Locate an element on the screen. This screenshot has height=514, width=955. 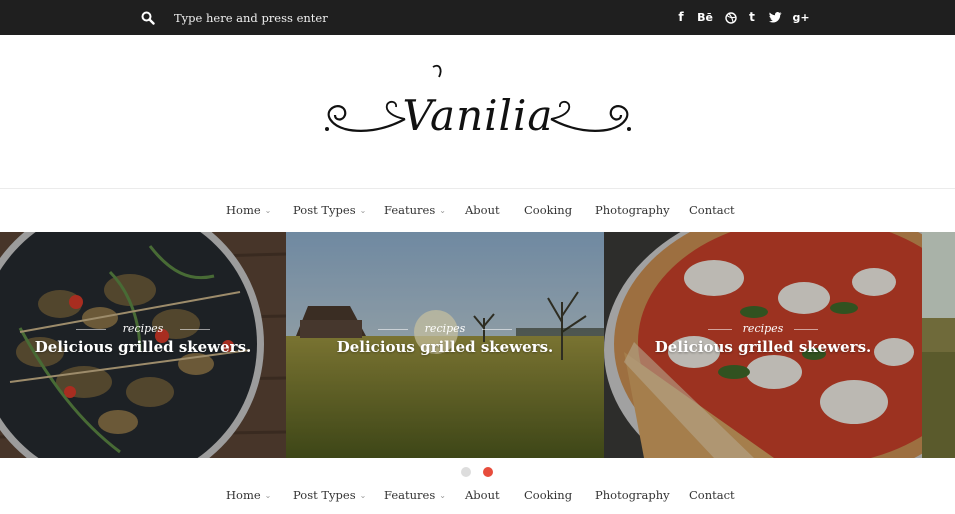
site-logo: Vanilia is located at coordinates (478, 111).